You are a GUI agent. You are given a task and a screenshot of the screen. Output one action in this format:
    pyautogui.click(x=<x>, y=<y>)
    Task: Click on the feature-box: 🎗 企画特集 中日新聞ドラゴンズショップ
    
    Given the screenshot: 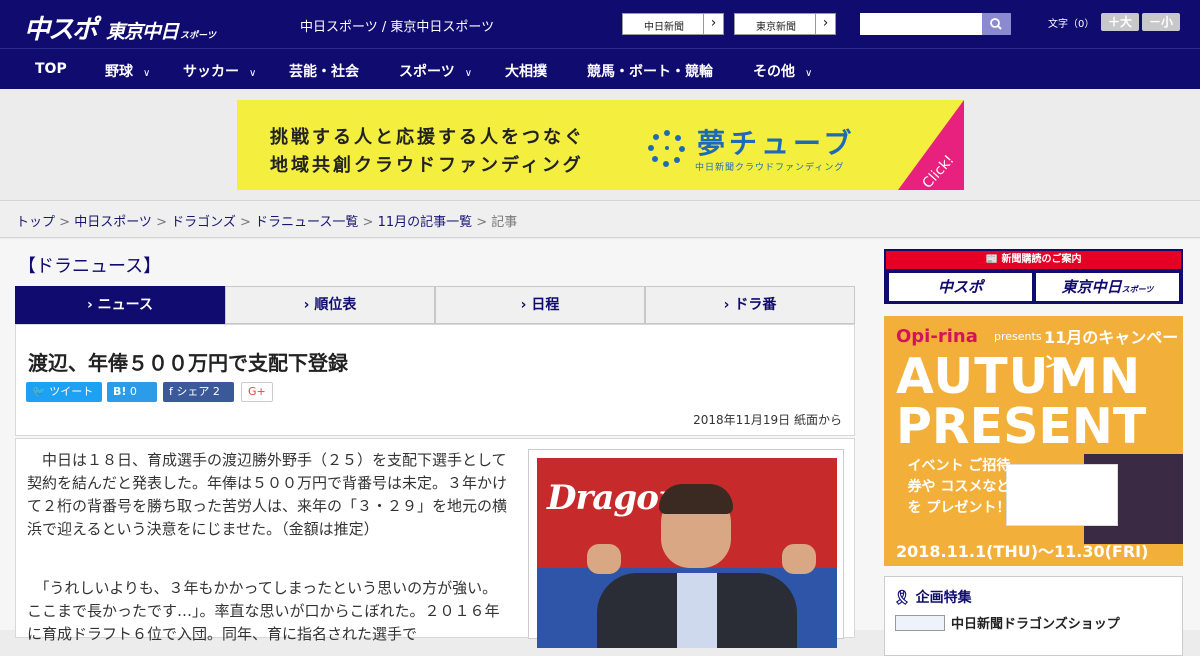 What is the action you would take?
    pyautogui.click(x=1033, y=616)
    